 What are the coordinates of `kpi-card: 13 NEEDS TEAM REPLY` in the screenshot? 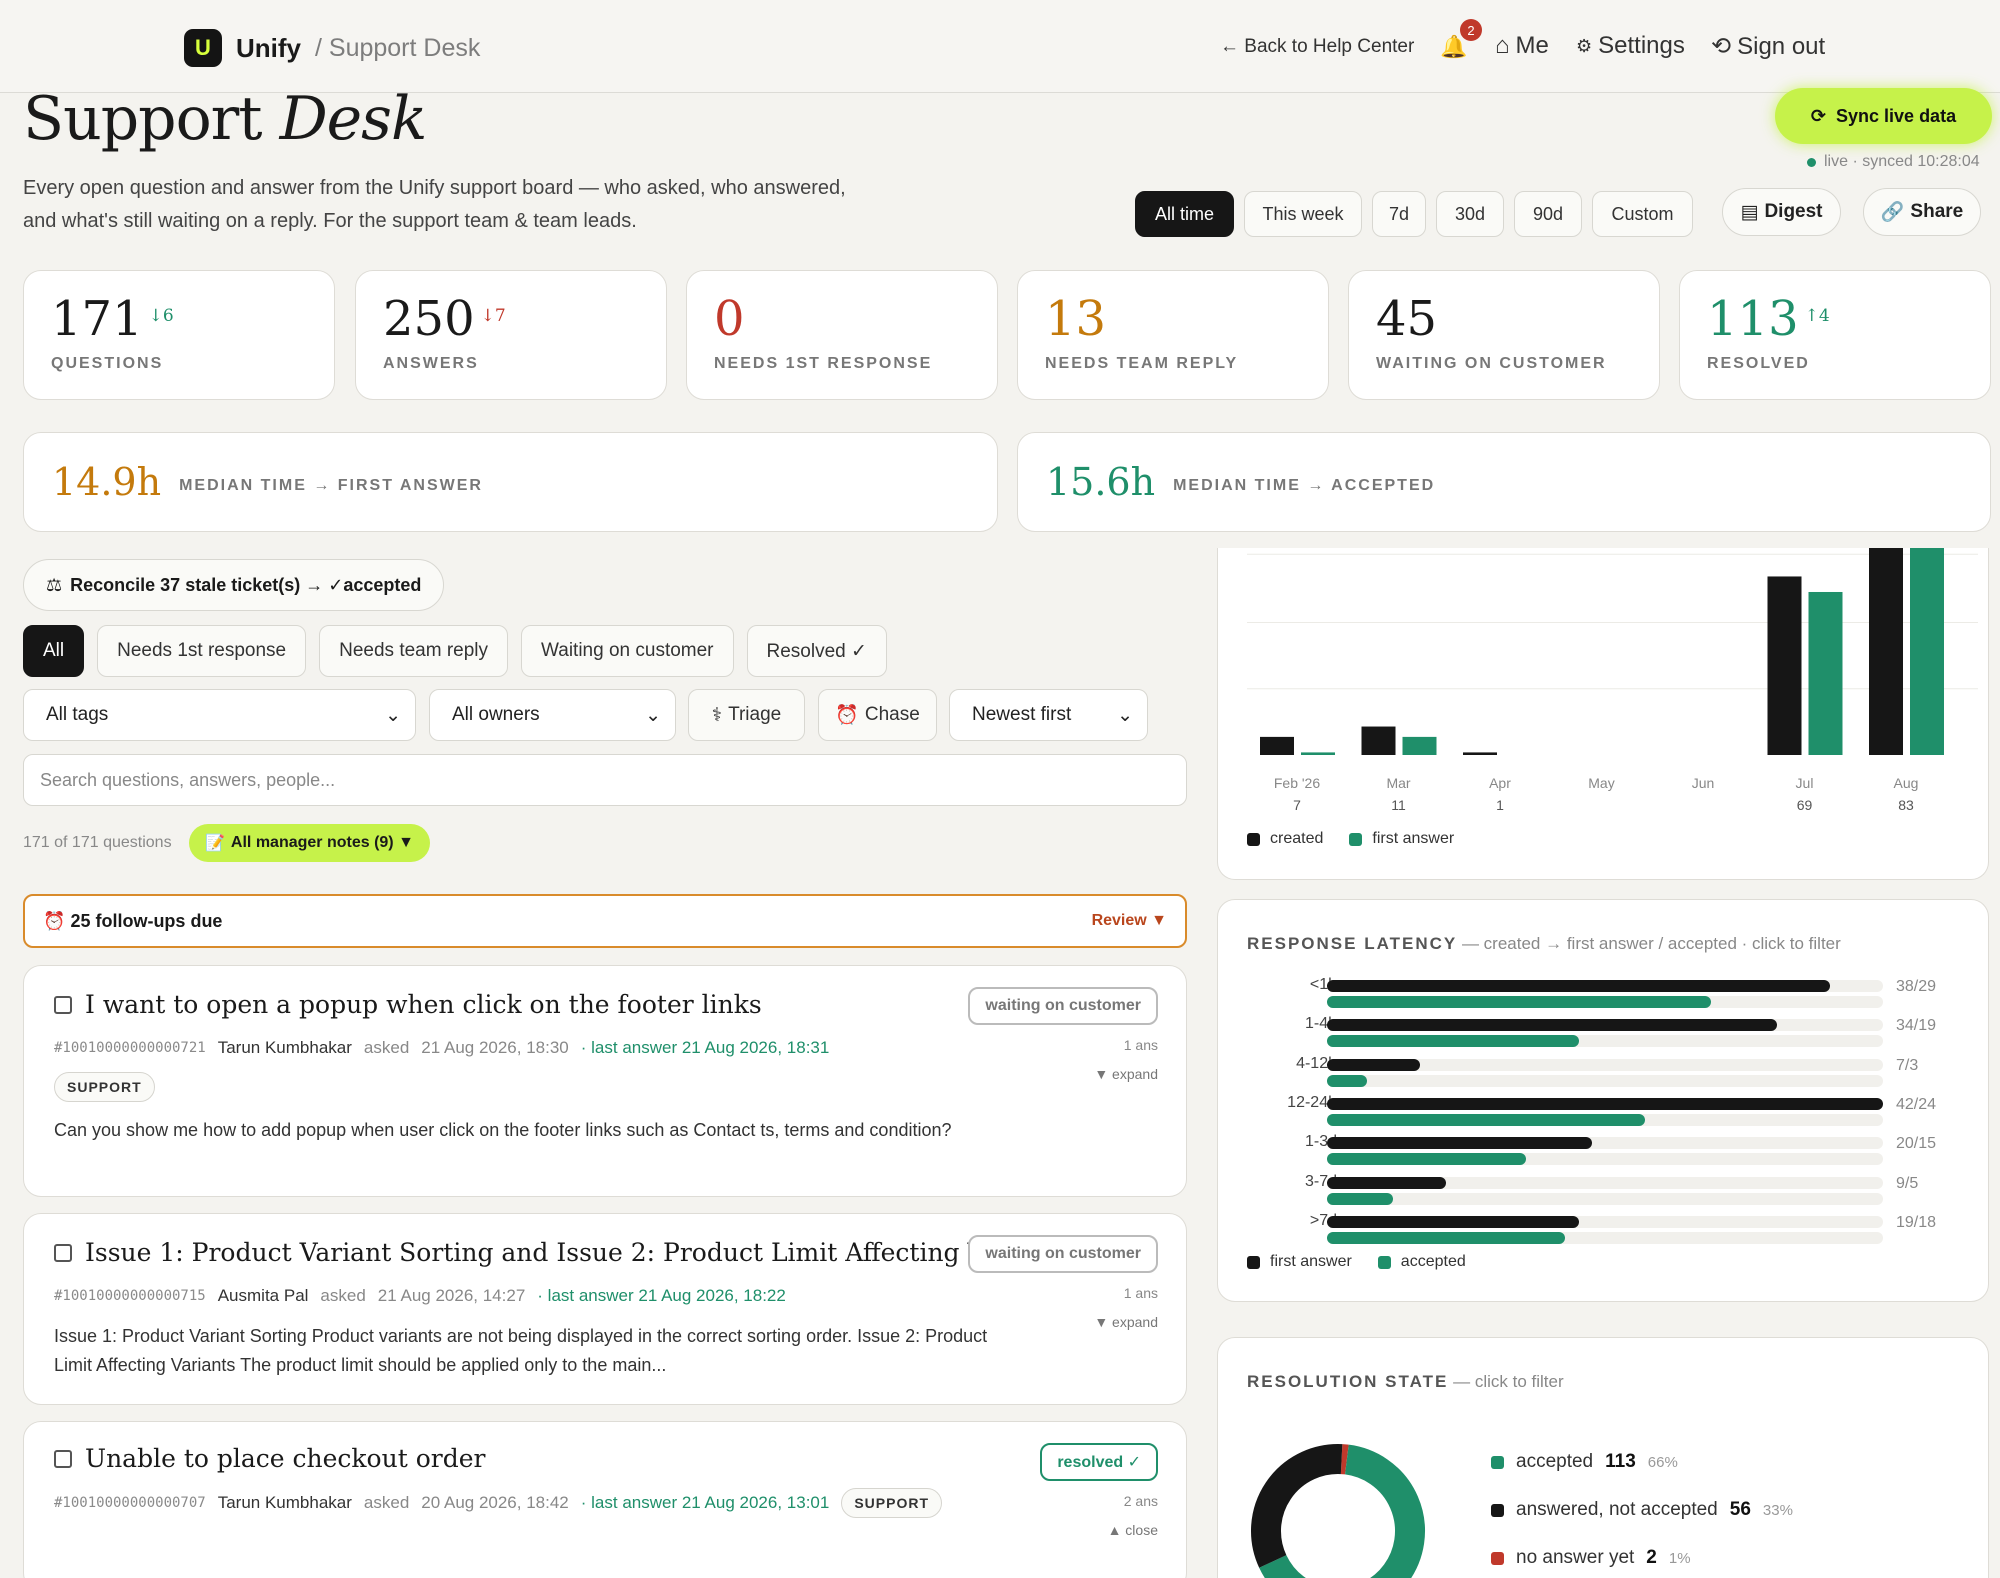 It's located at (1173, 335).